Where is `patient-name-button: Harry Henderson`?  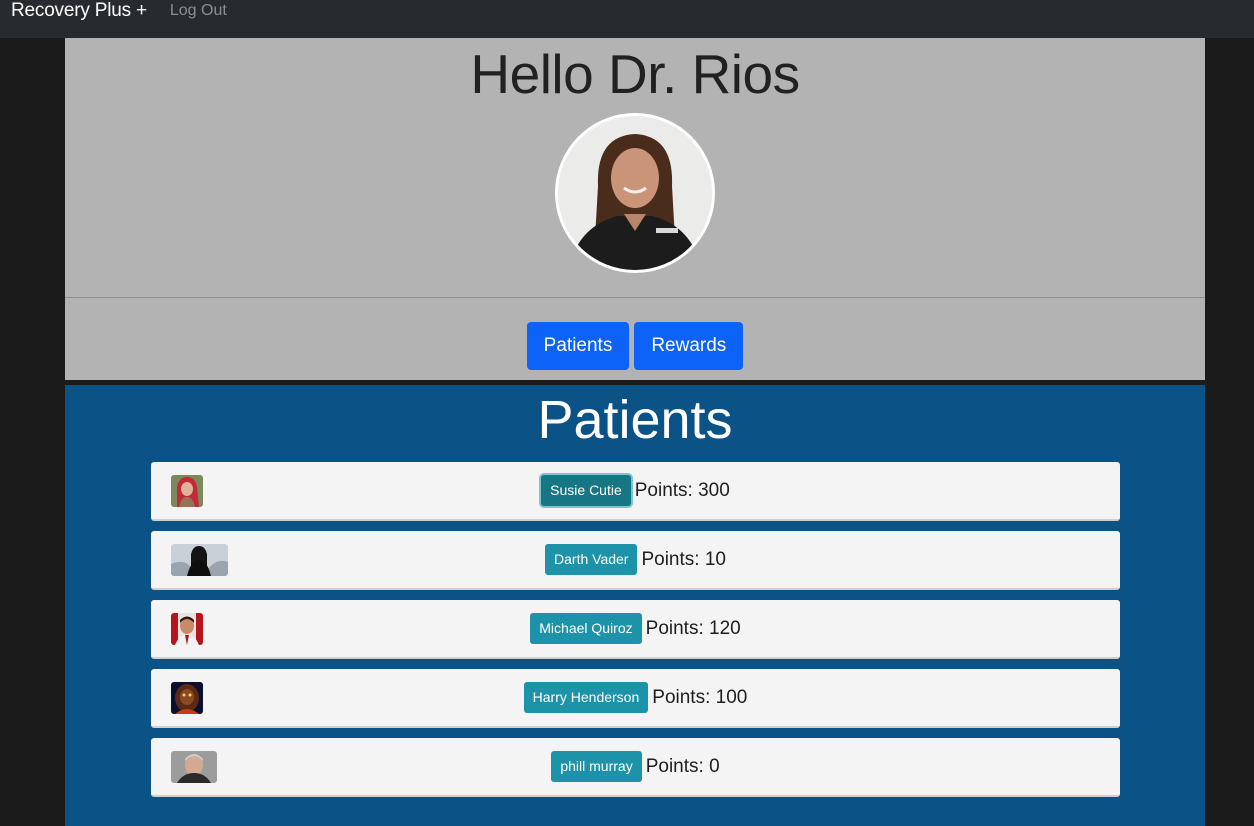 patient-name-button: Harry Henderson is located at coordinates (586, 697).